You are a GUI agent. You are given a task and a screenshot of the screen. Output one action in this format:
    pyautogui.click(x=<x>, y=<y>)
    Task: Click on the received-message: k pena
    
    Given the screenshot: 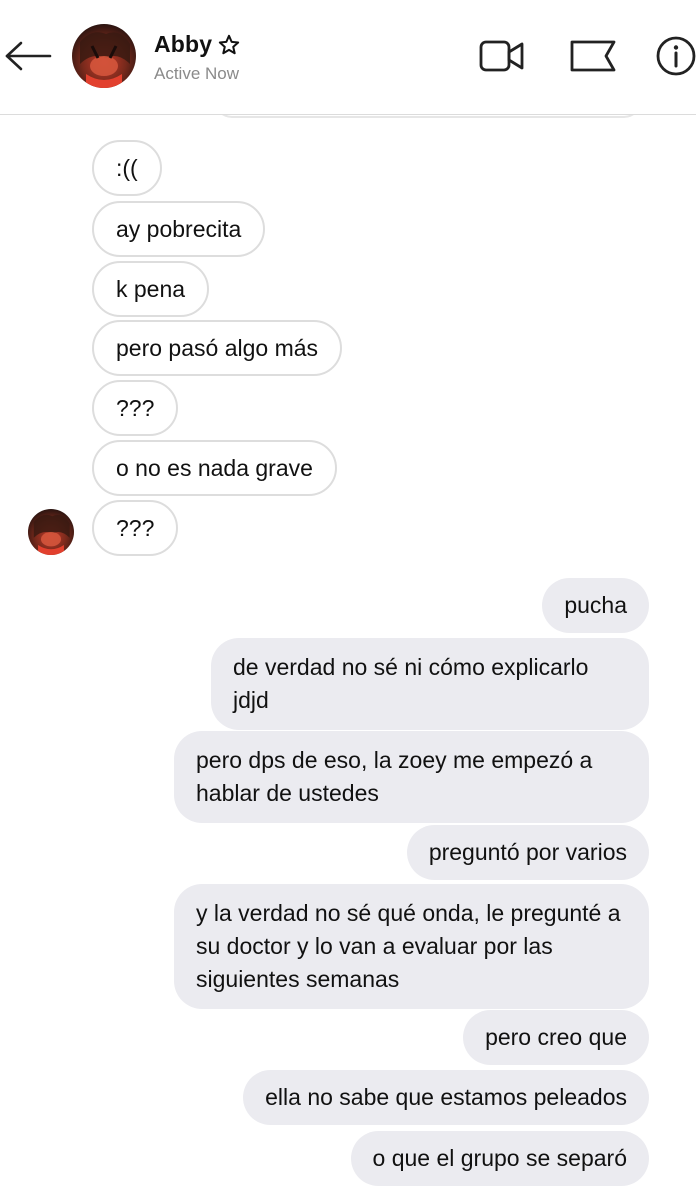 What is the action you would take?
    pyautogui.click(x=151, y=289)
    